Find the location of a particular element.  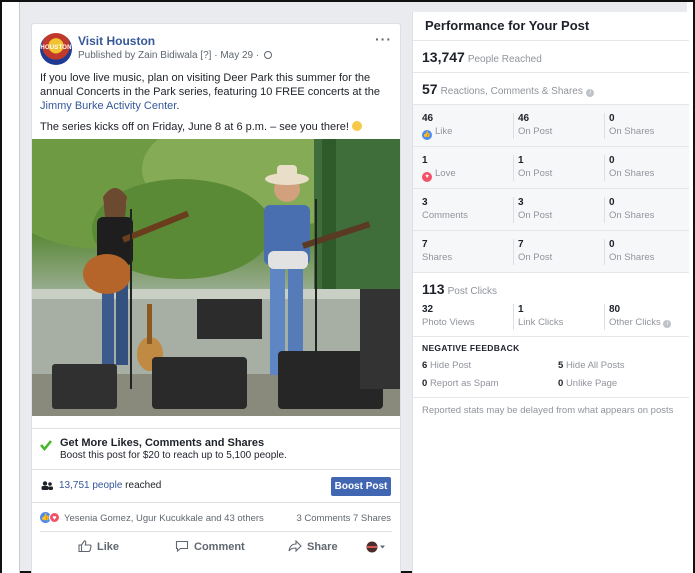

comments-shares-count: 3 Comments 7 Shares is located at coordinates (343, 518).